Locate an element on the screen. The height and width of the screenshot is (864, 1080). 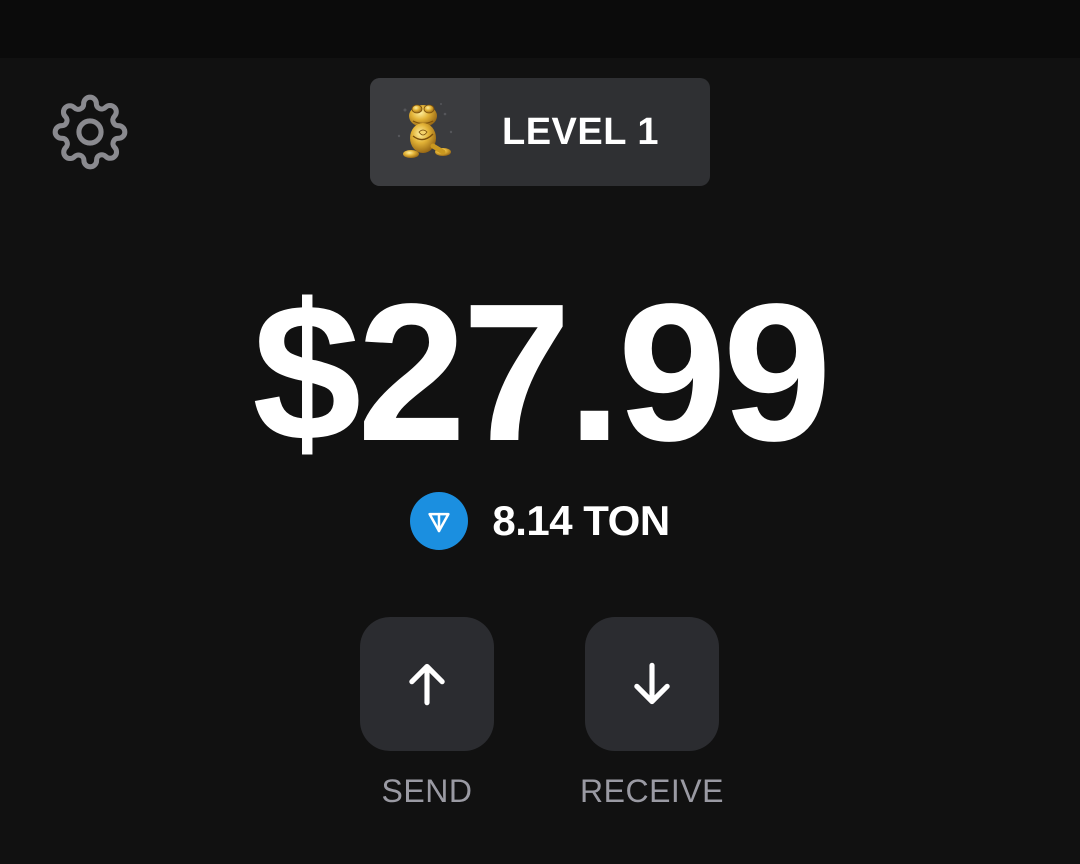
receive-label: RECEIVE is located at coordinates (652, 791).